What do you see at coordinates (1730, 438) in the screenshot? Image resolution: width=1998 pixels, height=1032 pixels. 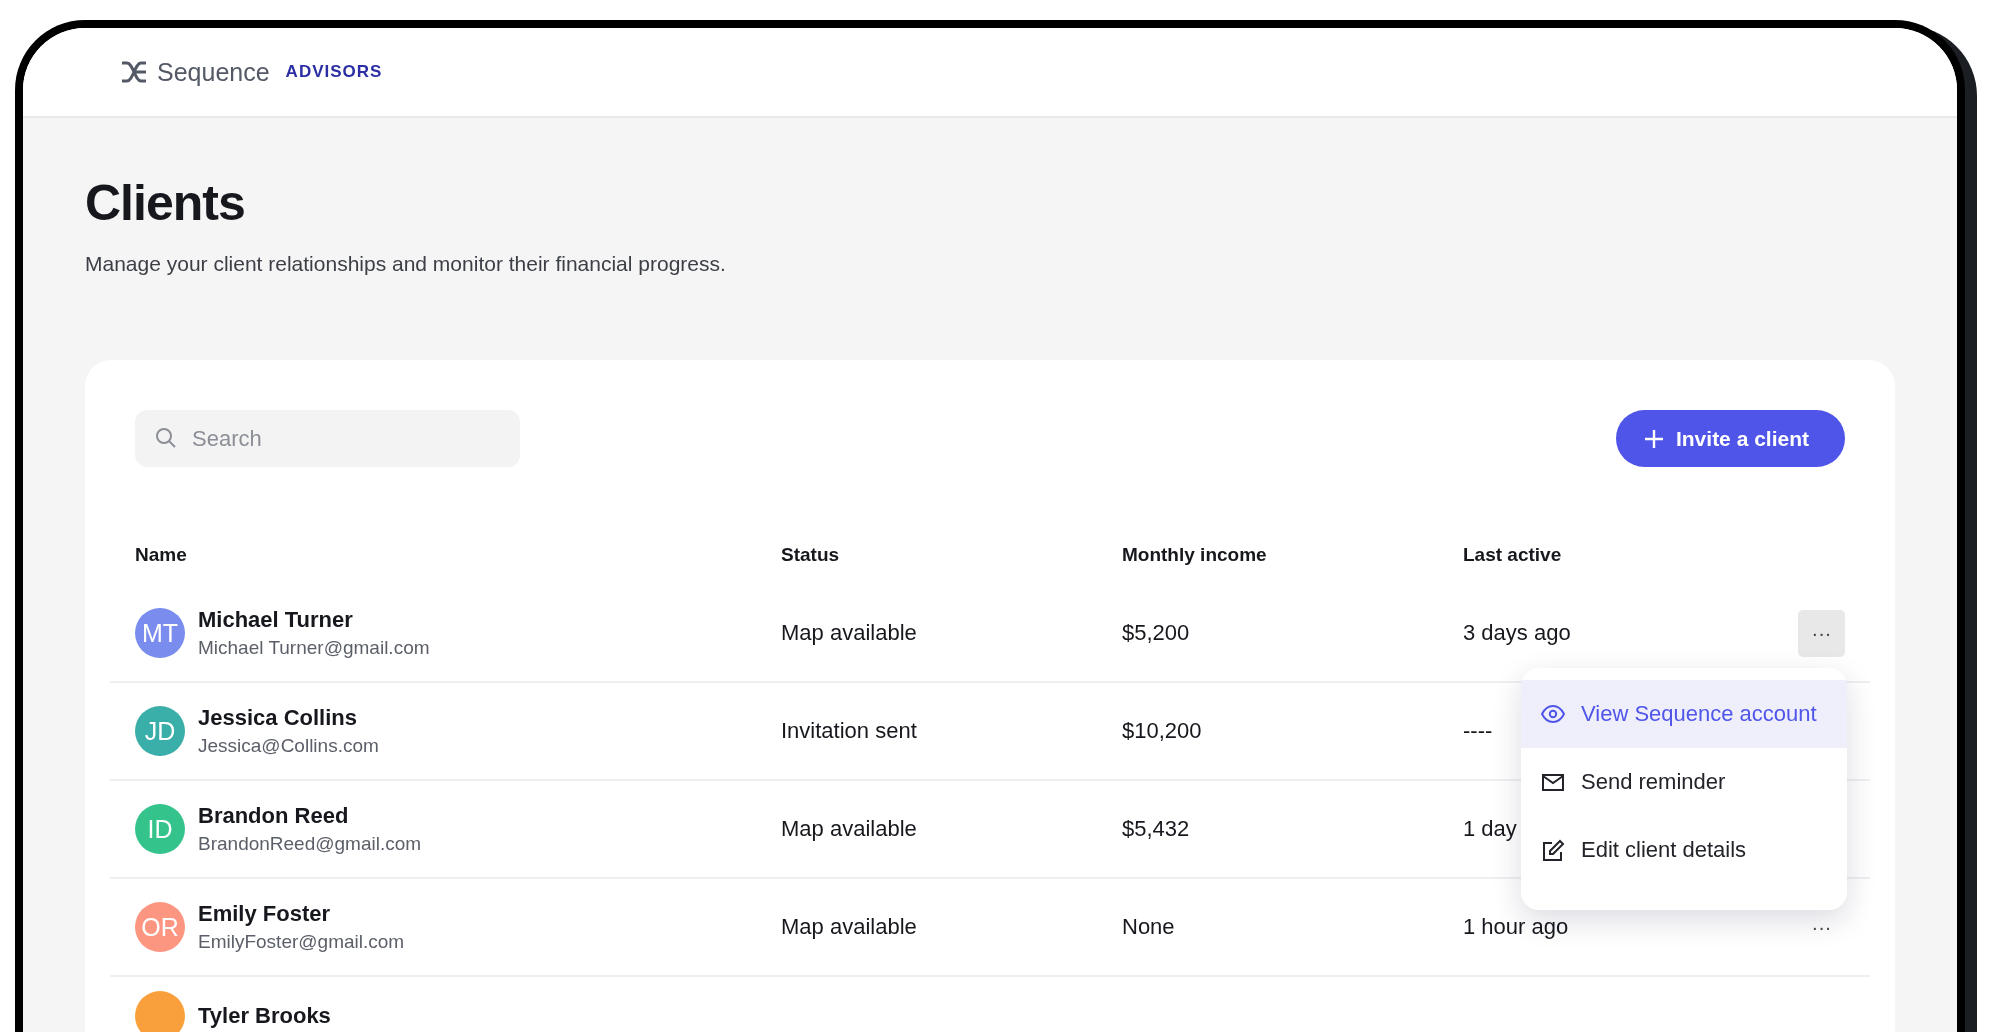 I see `invite-button: Invite a client` at bounding box center [1730, 438].